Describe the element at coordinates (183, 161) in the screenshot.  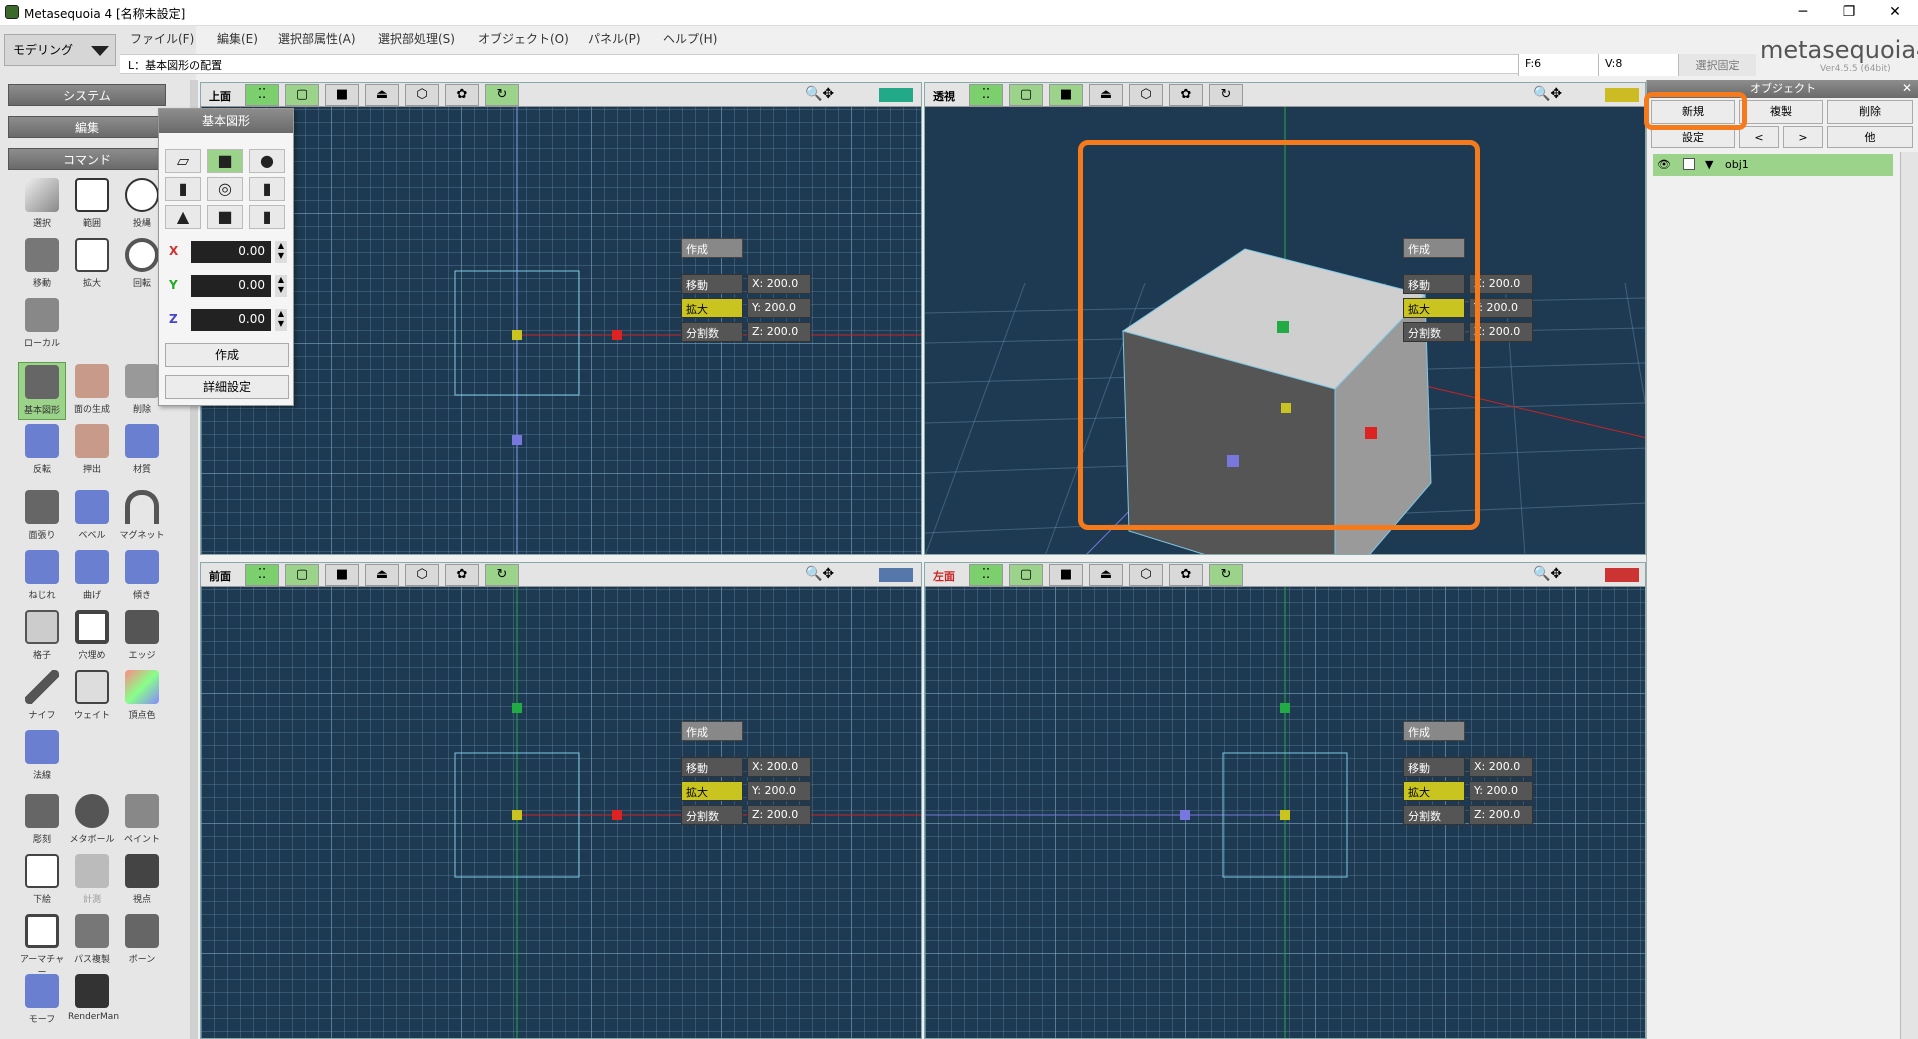
I see `plane-shape-icon: ▱` at that location.